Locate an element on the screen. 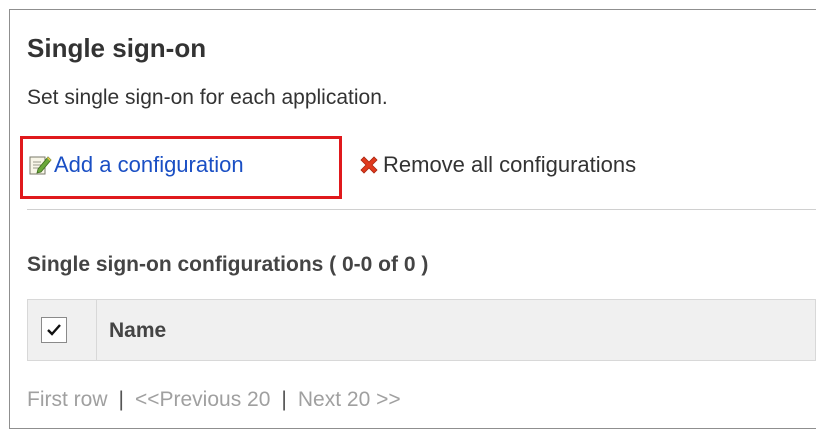 The image size is (816, 429). page-description: Set single sign-on for each application. is located at coordinates (207, 97).